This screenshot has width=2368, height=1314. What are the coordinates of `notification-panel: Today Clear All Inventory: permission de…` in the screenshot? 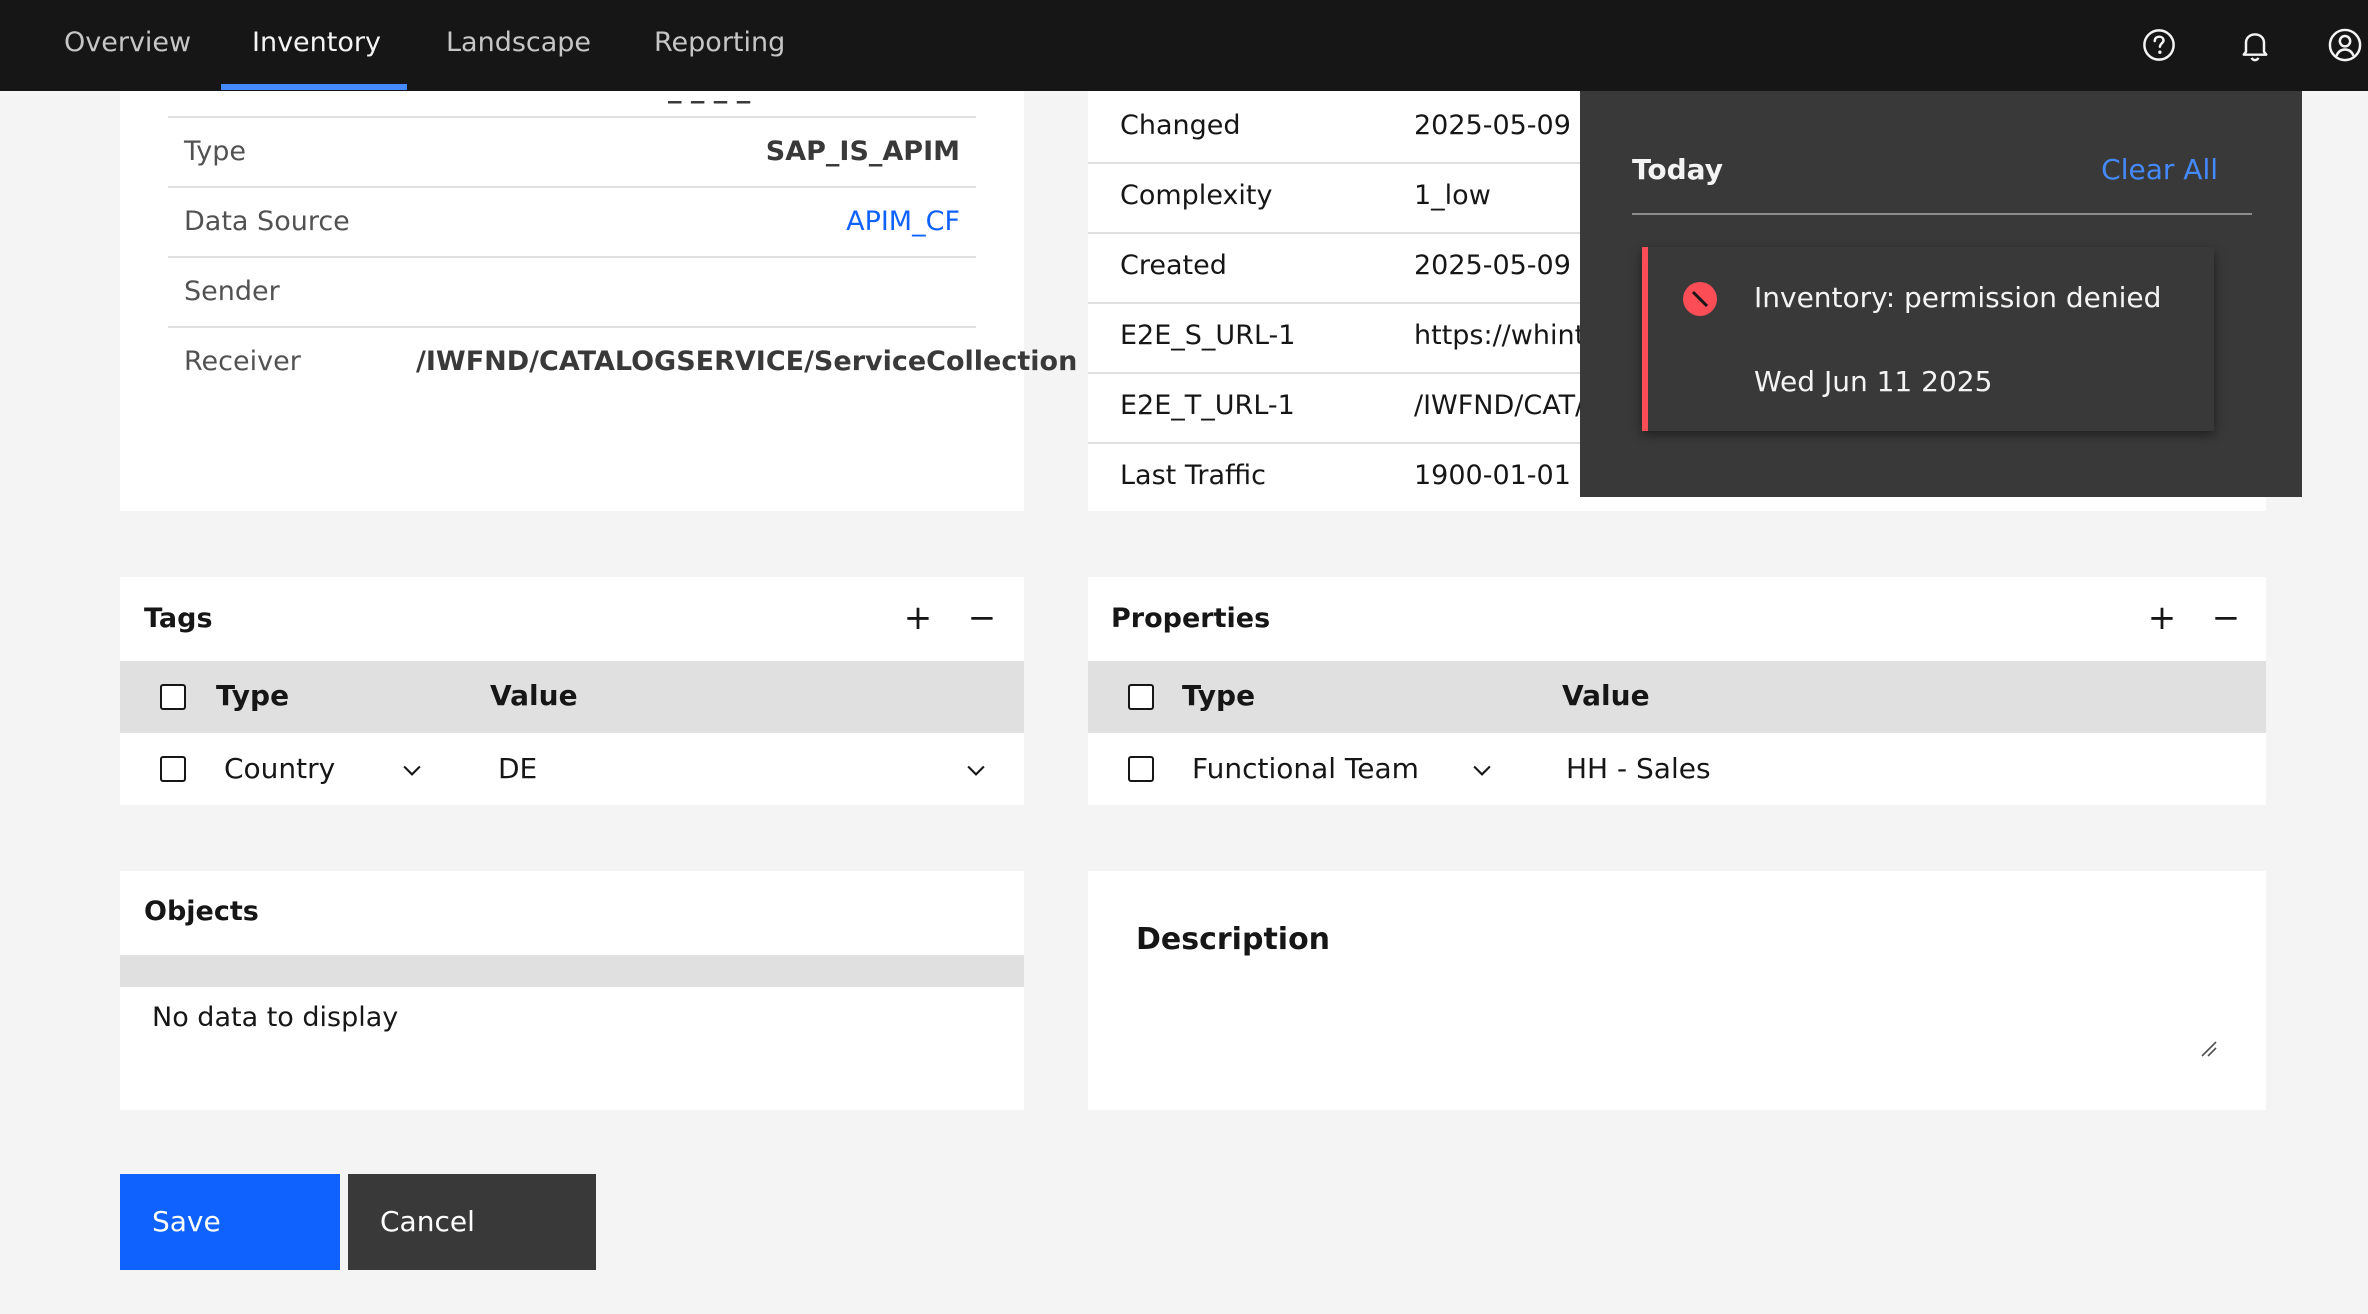 It's located at (1941, 294).